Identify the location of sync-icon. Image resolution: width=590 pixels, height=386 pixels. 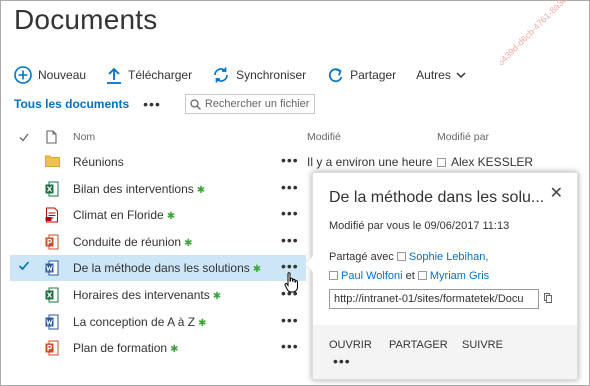
(221, 75).